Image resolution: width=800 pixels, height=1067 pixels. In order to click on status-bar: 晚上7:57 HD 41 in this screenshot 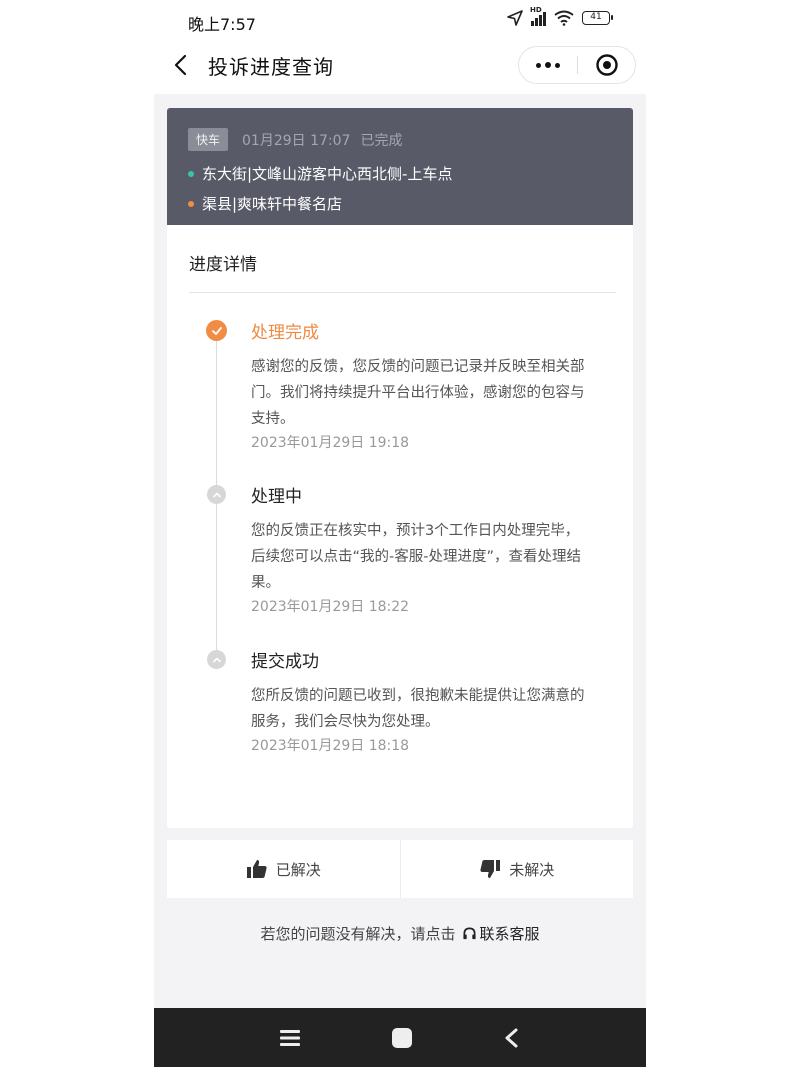, I will do `click(400, 21)`.